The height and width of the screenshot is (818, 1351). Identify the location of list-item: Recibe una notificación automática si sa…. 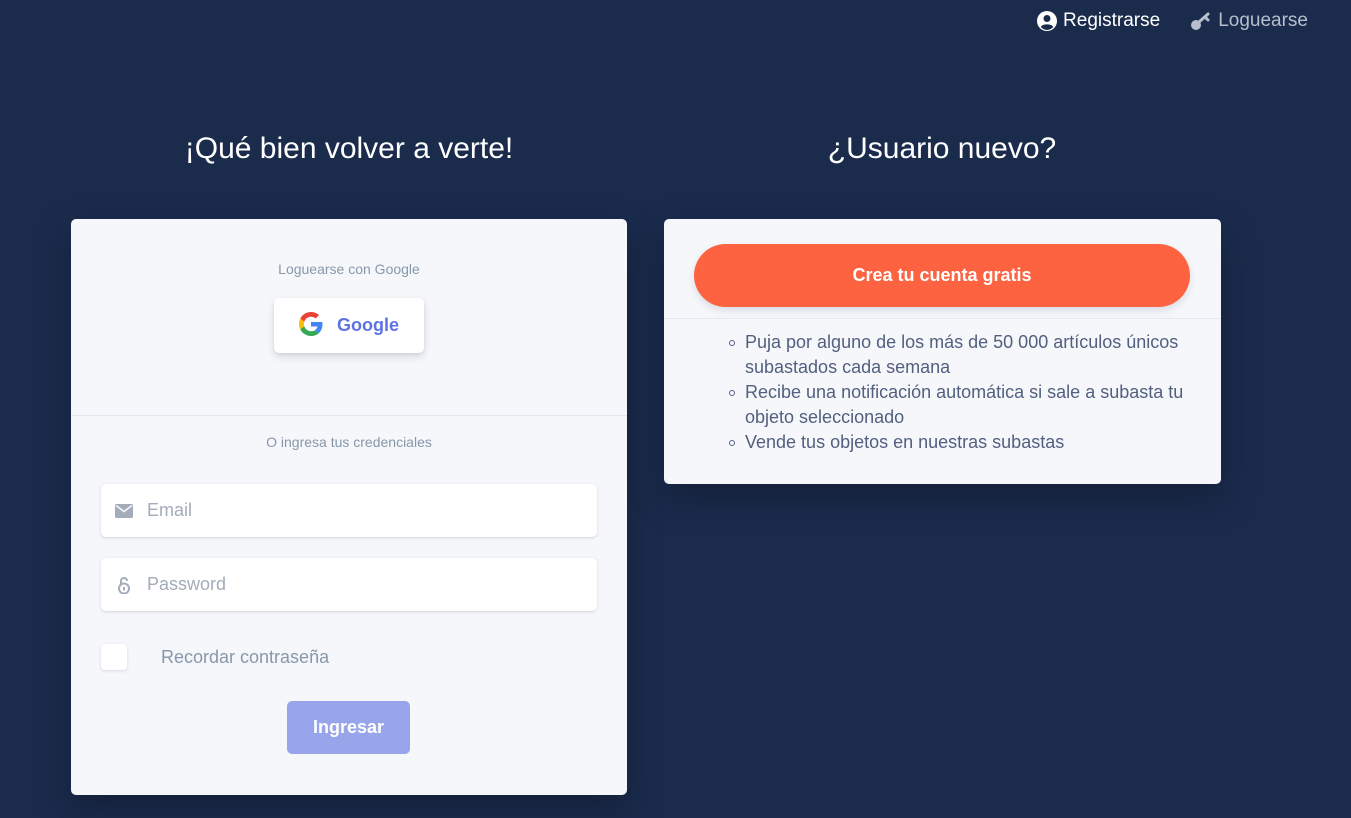
(958, 405).